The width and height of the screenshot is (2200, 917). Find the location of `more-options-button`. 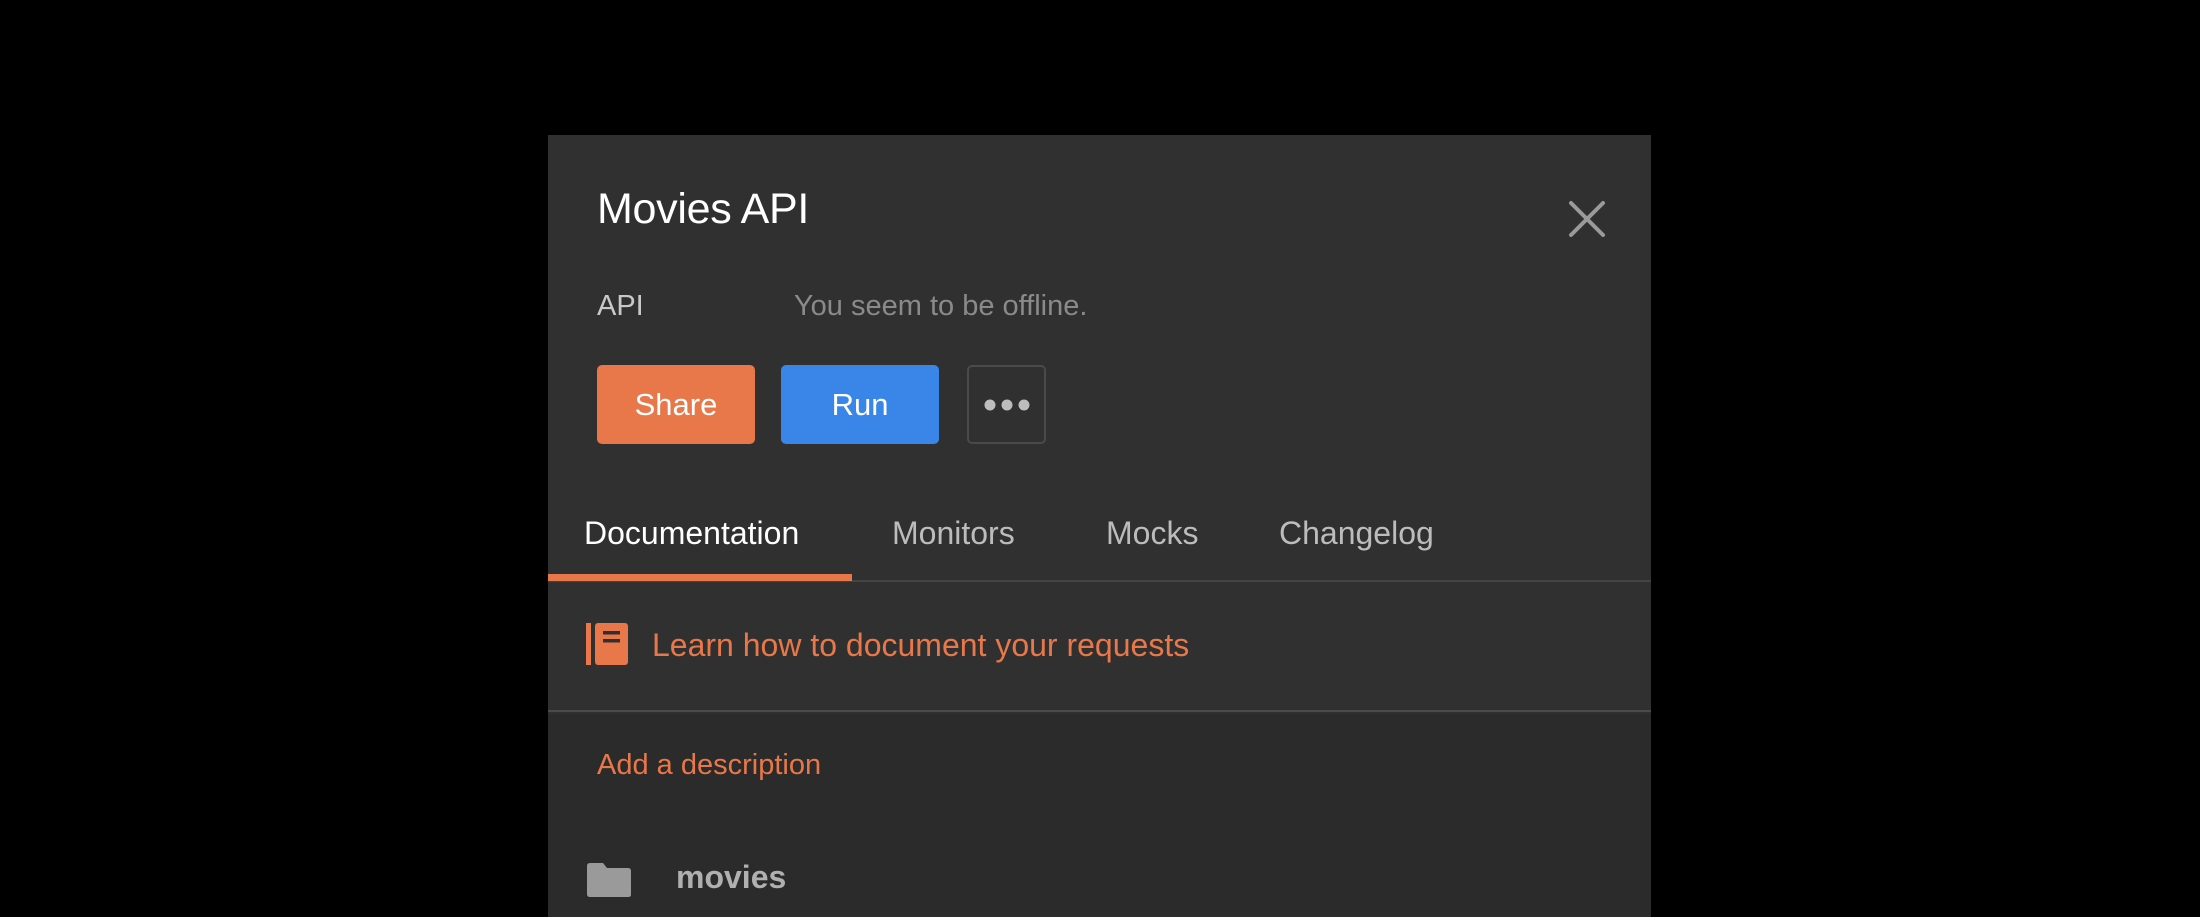

more-options-button is located at coordinates (1006, 404).